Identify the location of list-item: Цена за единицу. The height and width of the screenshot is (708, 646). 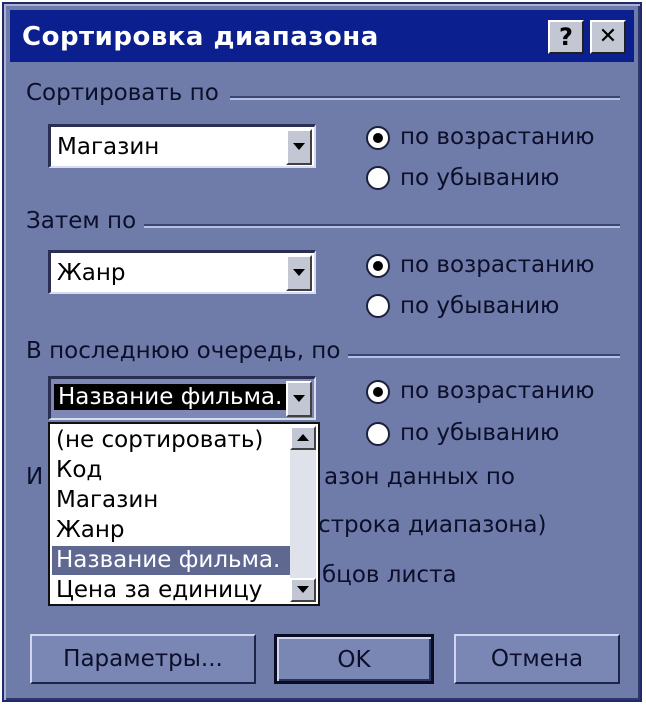
(172, 590).